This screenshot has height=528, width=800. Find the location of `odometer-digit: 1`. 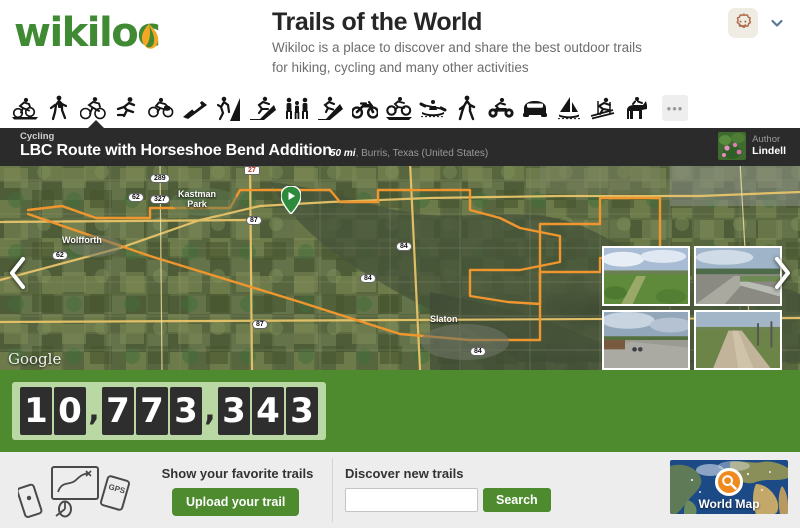

odometer-digit: 1 is located at coordinates (36, 411).